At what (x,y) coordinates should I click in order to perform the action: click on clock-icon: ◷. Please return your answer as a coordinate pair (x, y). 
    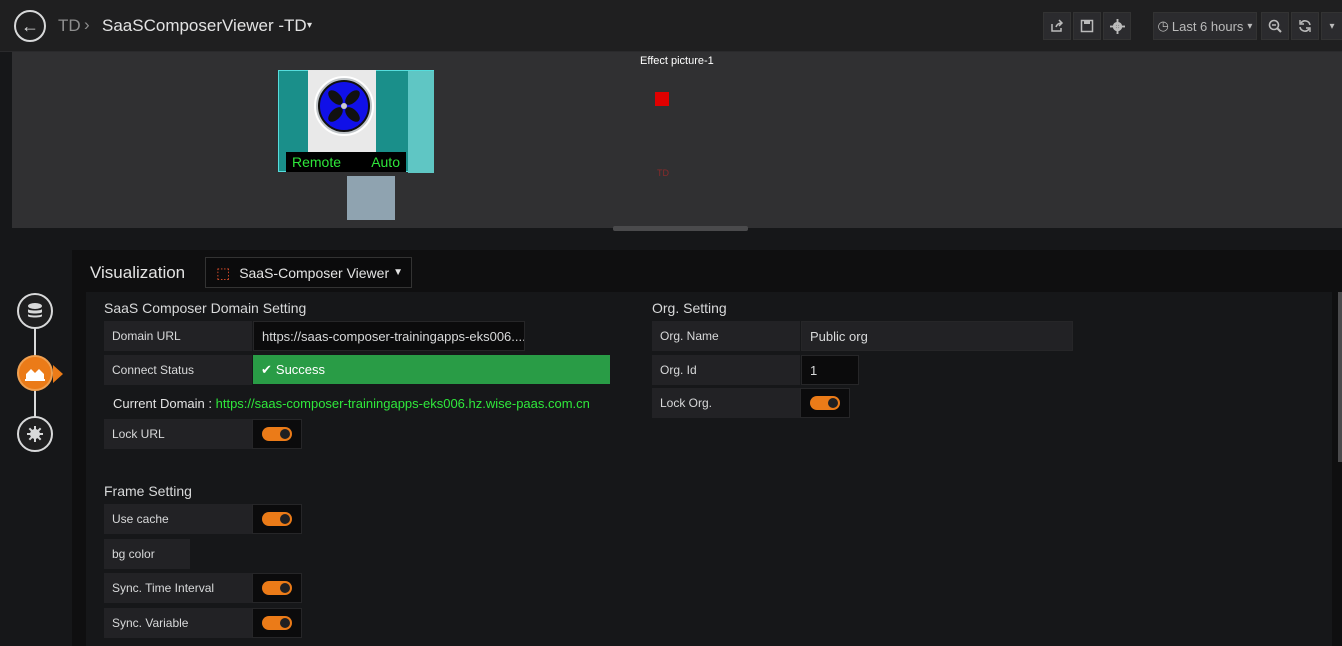
    Looking at the image, I should click on (1163, 25).